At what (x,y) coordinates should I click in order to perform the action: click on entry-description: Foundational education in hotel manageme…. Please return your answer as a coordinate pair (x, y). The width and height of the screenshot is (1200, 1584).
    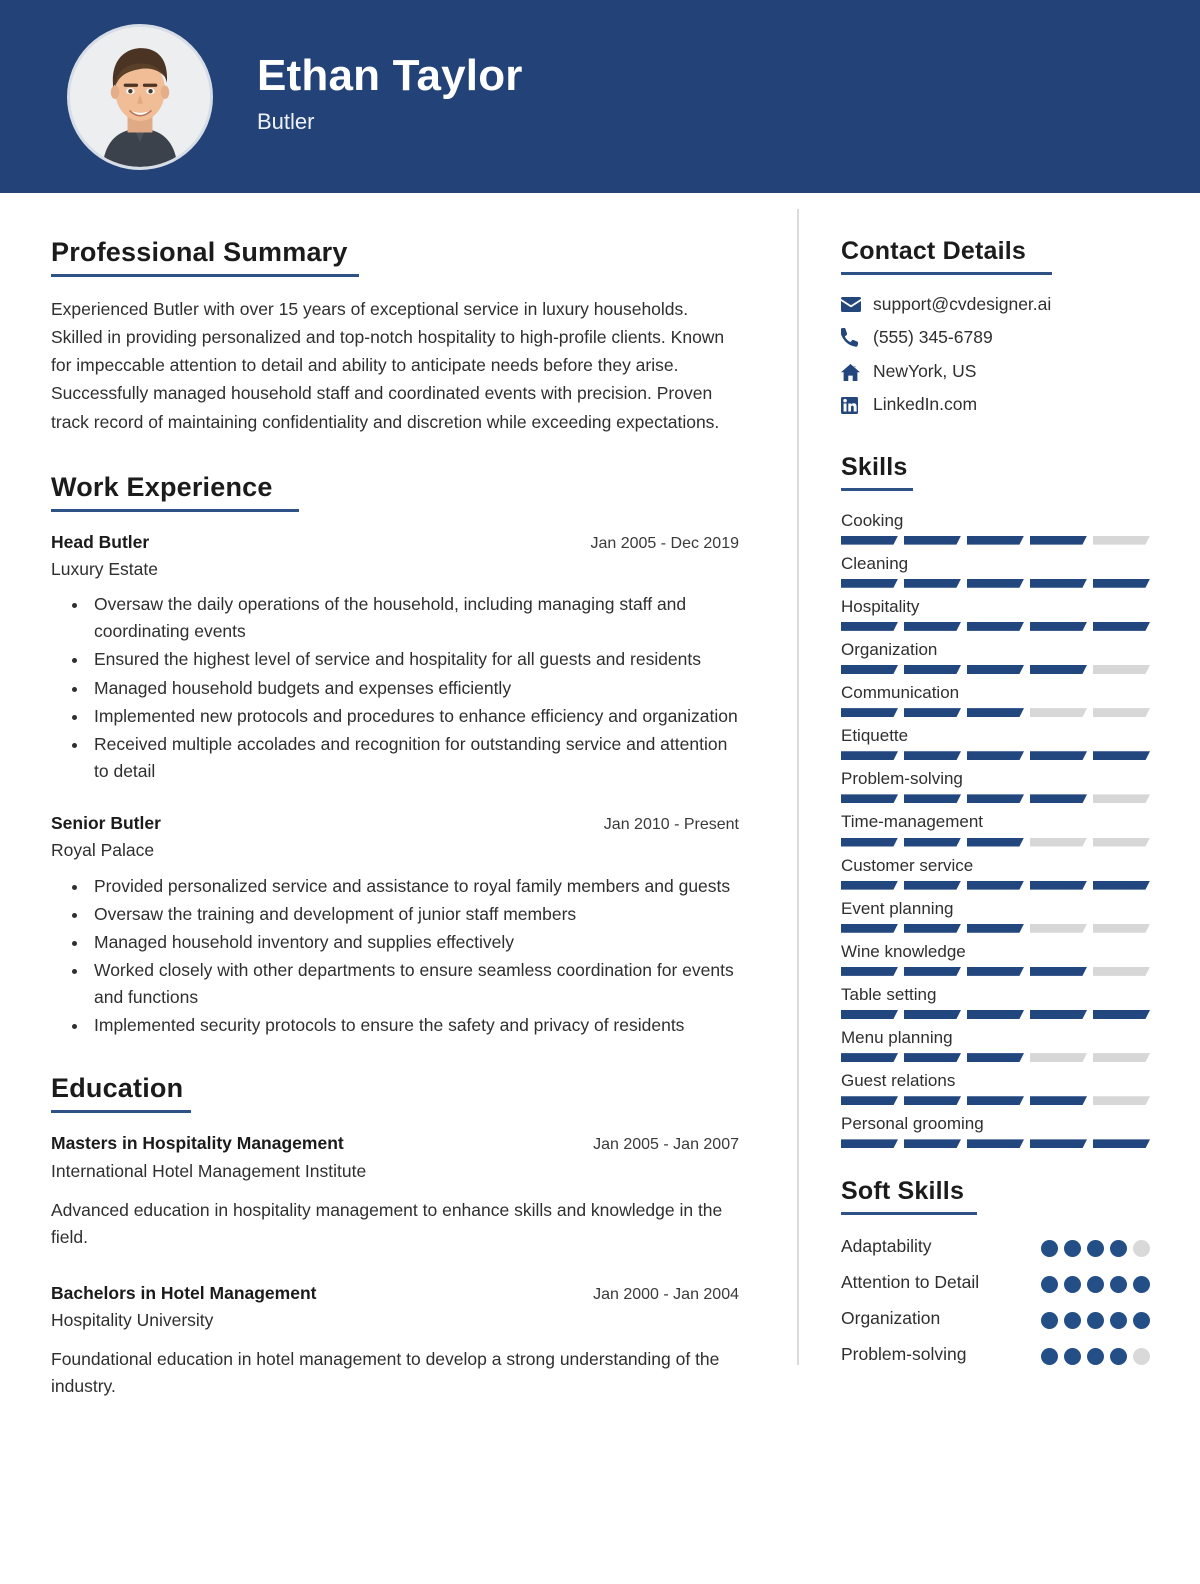
    Looking at the image, I should click on (385, 1373).